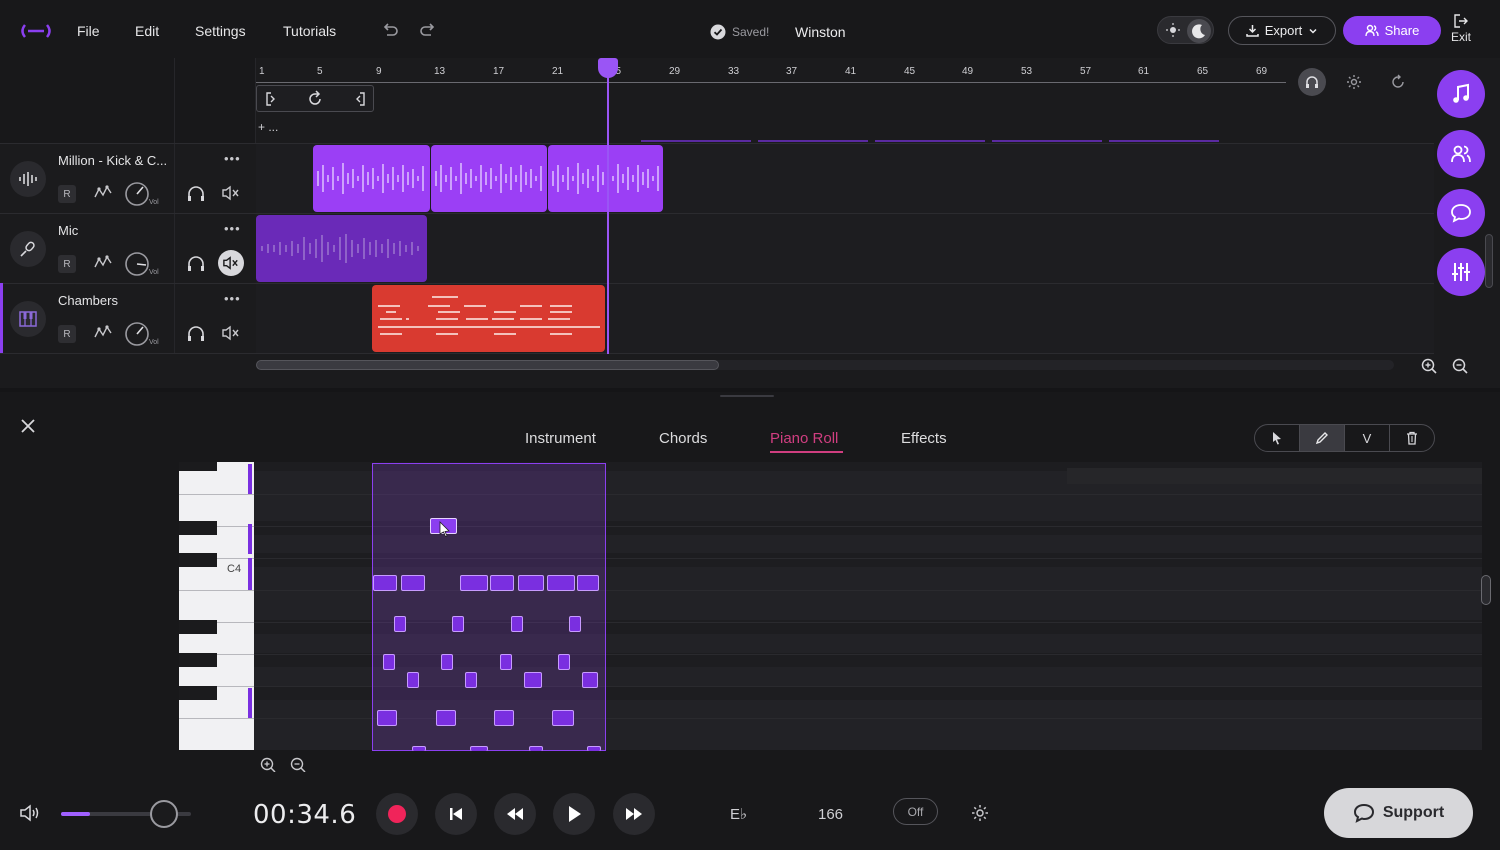  What do you see at coordinates (147, 31) in the screenshot?
I see `menu-edit: Edit` at bounding box center [147, 31].